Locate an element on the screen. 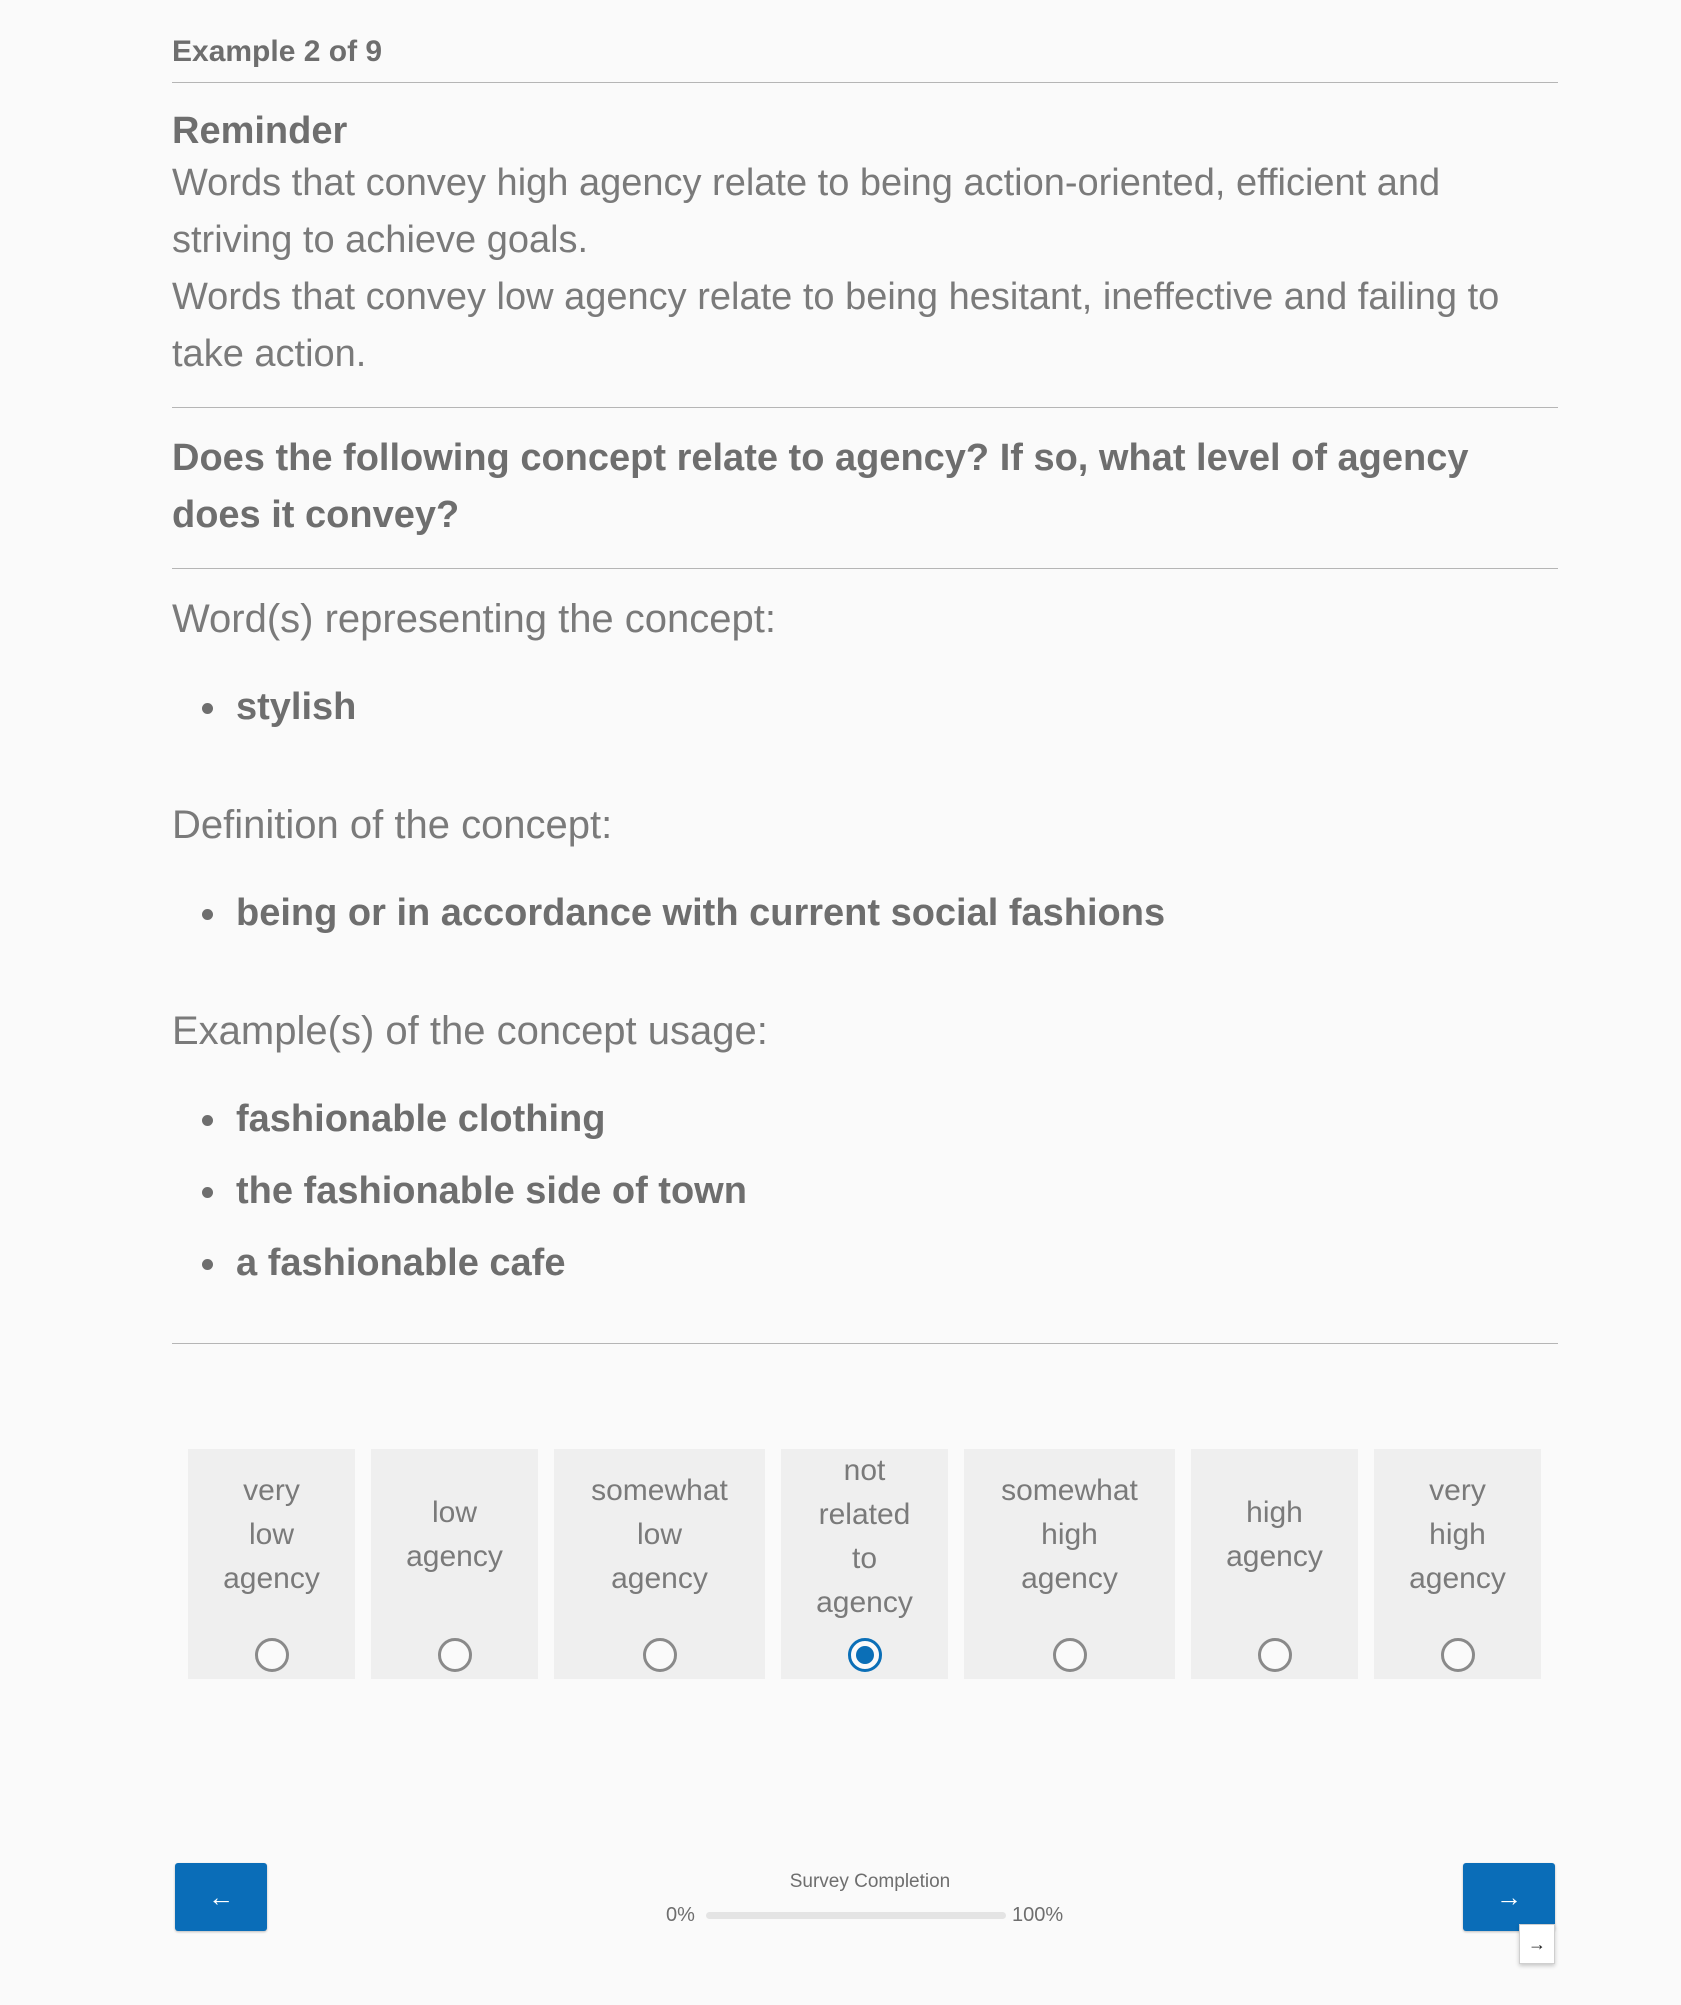 Image resolution: width=1681 pixels, height=2005 pixels. list-item: fashionable clothing is located at coordinates (880, 1119).